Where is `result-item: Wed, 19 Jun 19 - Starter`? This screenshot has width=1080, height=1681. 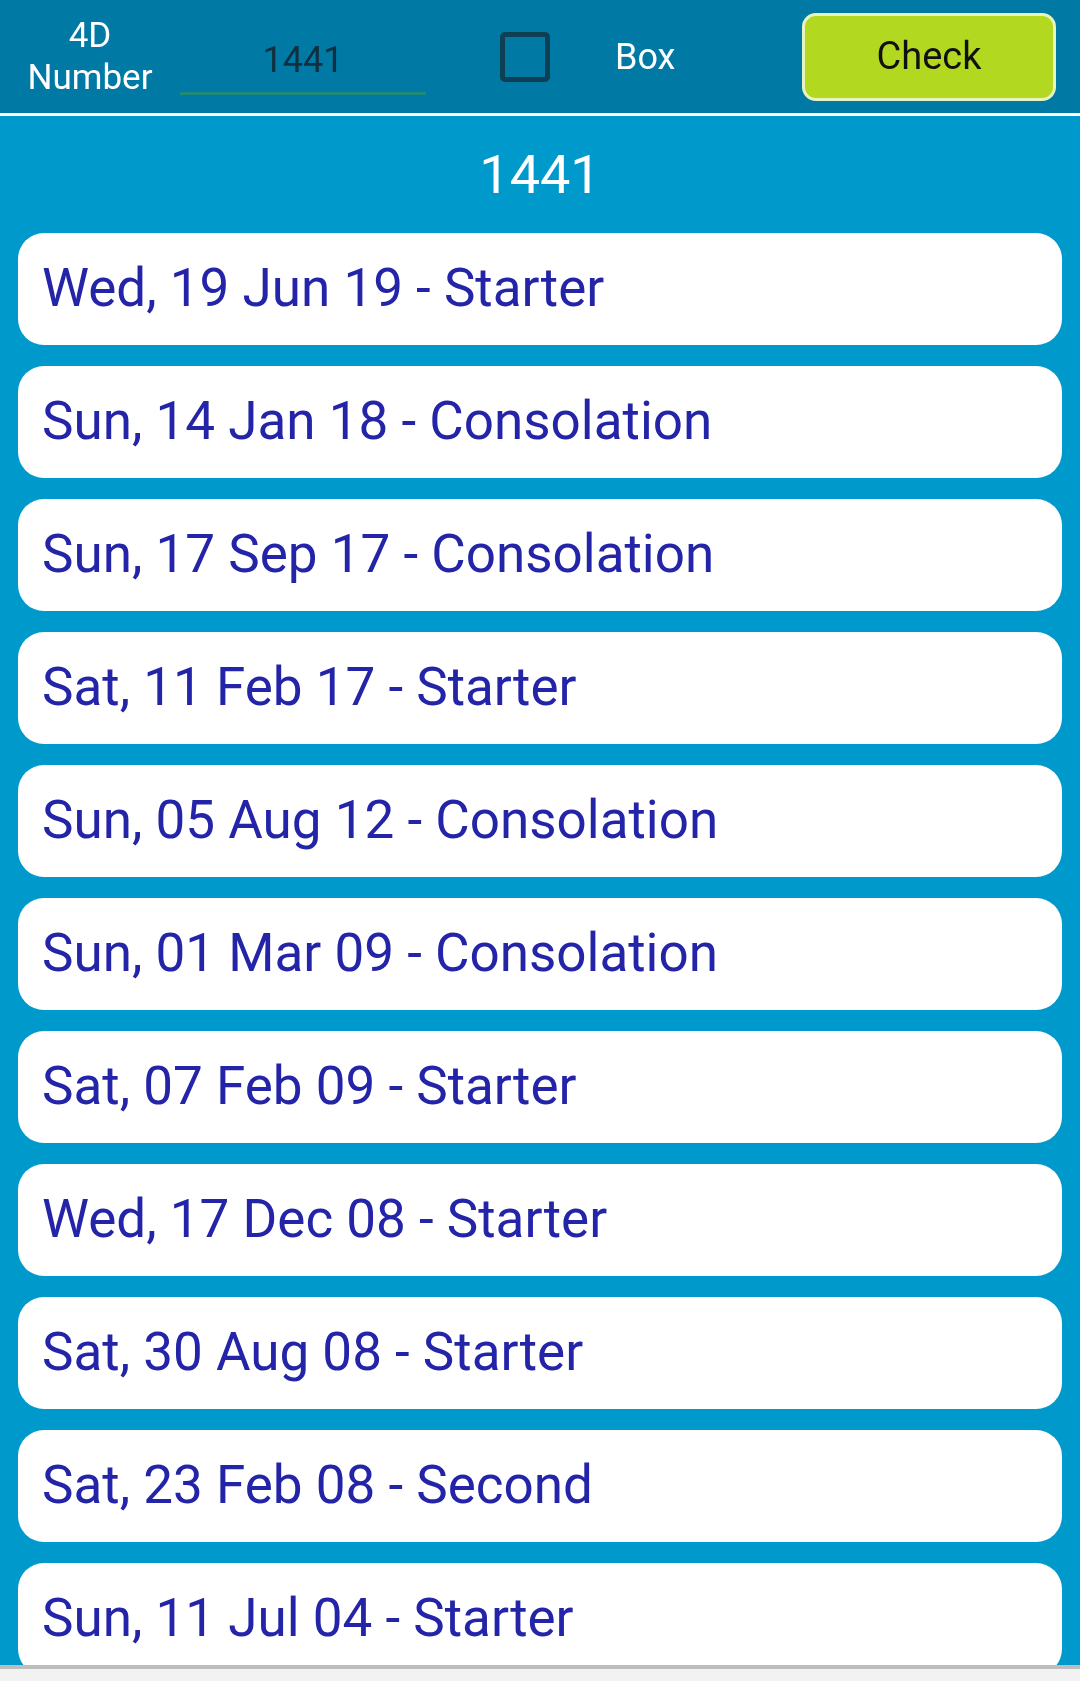
result-item: Wed, 19 Jun 19 - Starter is located at coordinates (540, 289).